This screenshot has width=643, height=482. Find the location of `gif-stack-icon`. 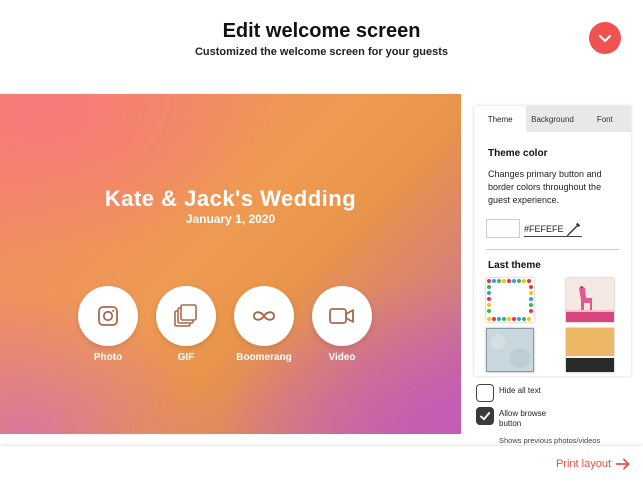

gif-stack-icon is located at coordinates (185, 315).